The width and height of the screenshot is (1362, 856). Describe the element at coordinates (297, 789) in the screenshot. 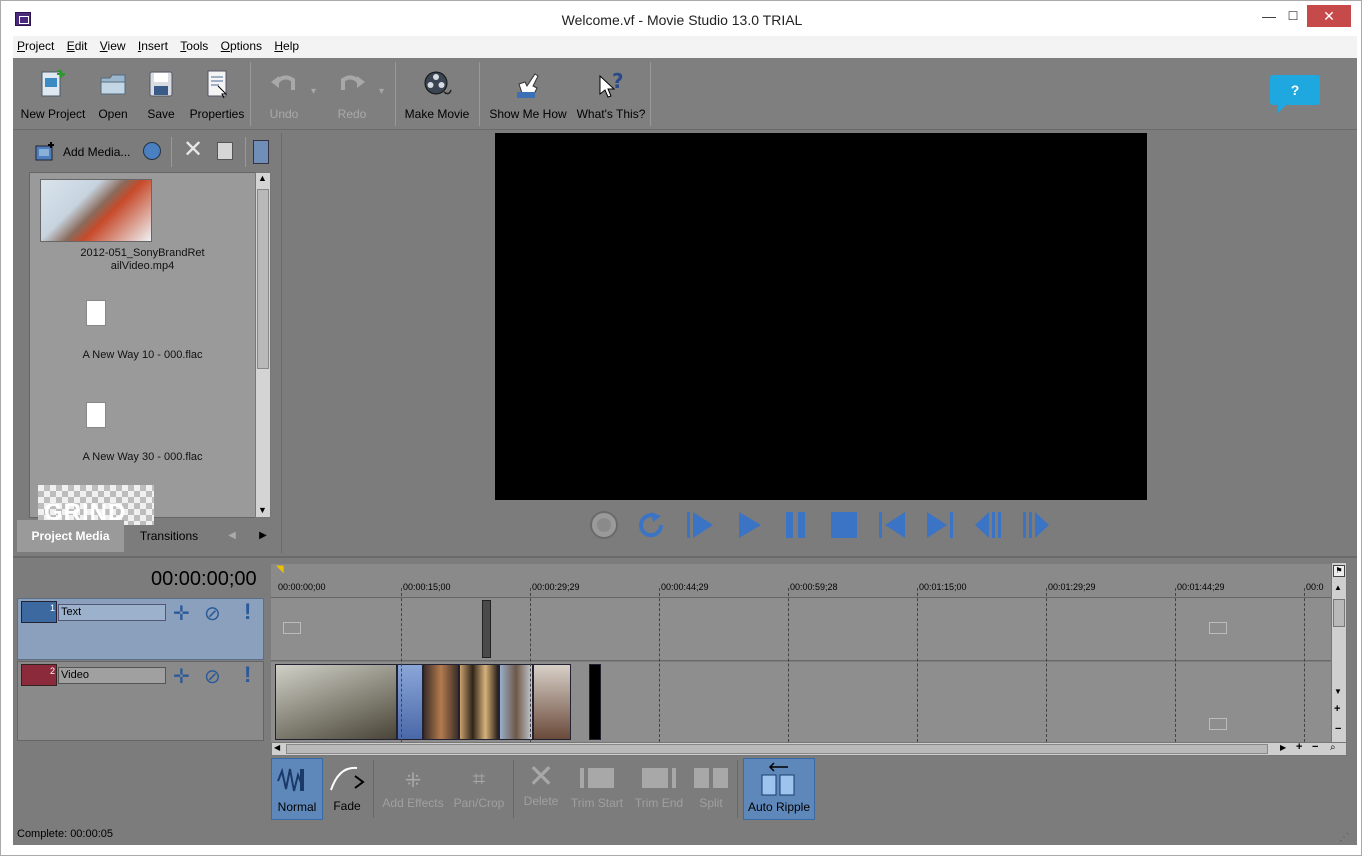

I see `normal-mode-button: Normal` at that location.